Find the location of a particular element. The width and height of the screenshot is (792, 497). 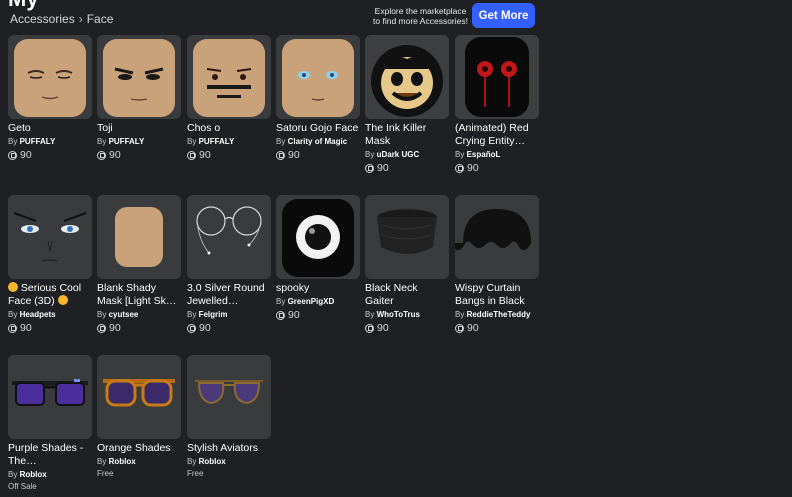

item-card: spooky By GreenPigXD 90 is located at coordinates (318, 258).